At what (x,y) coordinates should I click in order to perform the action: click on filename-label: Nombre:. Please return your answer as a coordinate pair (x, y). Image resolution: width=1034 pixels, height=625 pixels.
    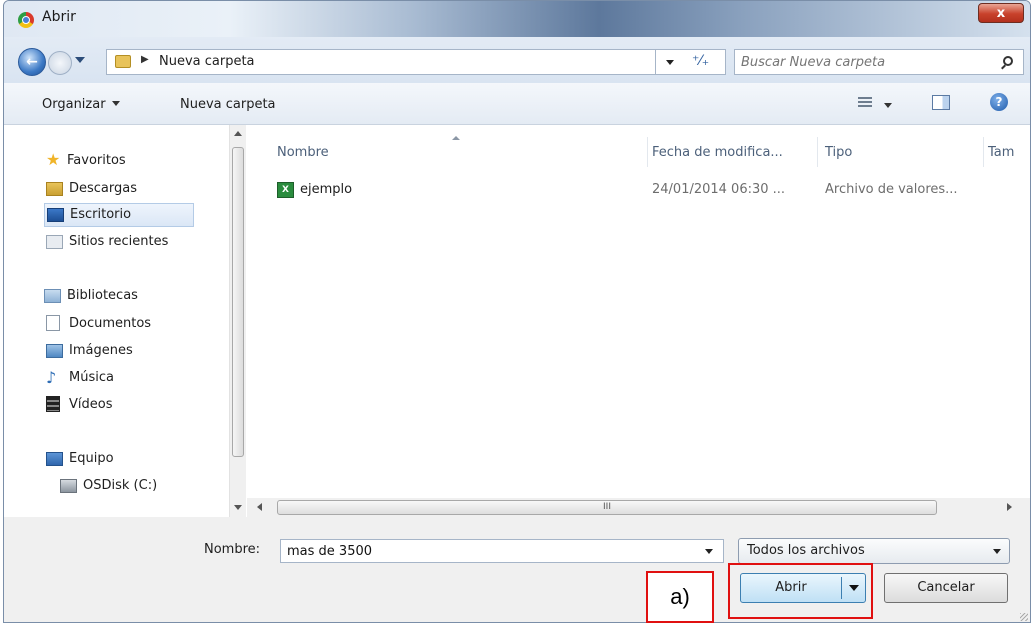
    Looking at the image, I should click on (232, 549).